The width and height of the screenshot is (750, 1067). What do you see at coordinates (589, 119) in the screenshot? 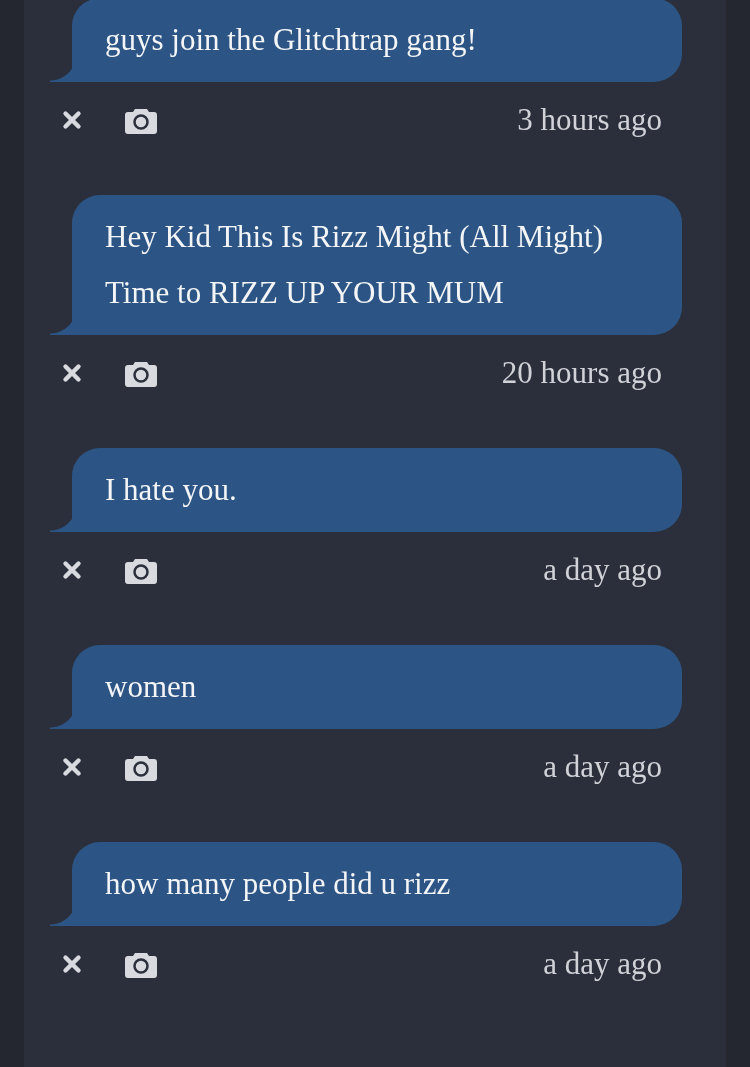
I see `timestamp: 3 hours ago` at bounding box center [589, 119].